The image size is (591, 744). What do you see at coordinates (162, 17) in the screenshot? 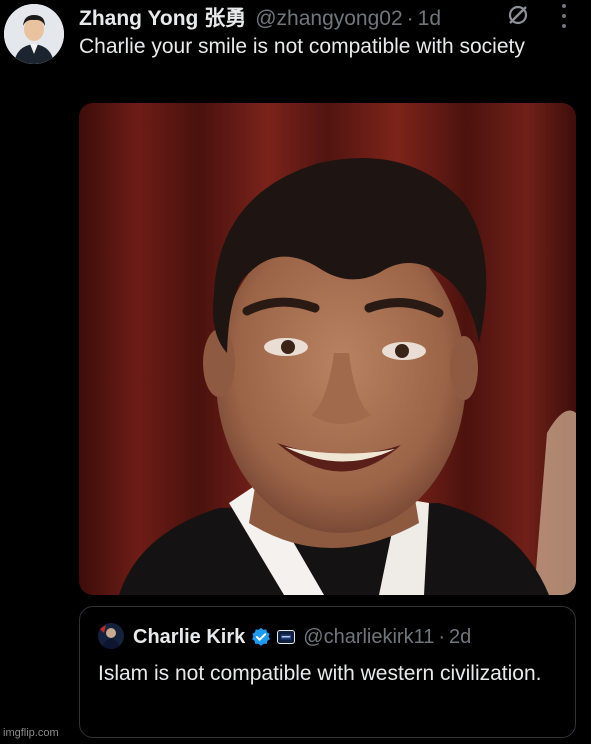
I see `author-name: Zhang Yong 张勇` at bounding box center [162, 17].